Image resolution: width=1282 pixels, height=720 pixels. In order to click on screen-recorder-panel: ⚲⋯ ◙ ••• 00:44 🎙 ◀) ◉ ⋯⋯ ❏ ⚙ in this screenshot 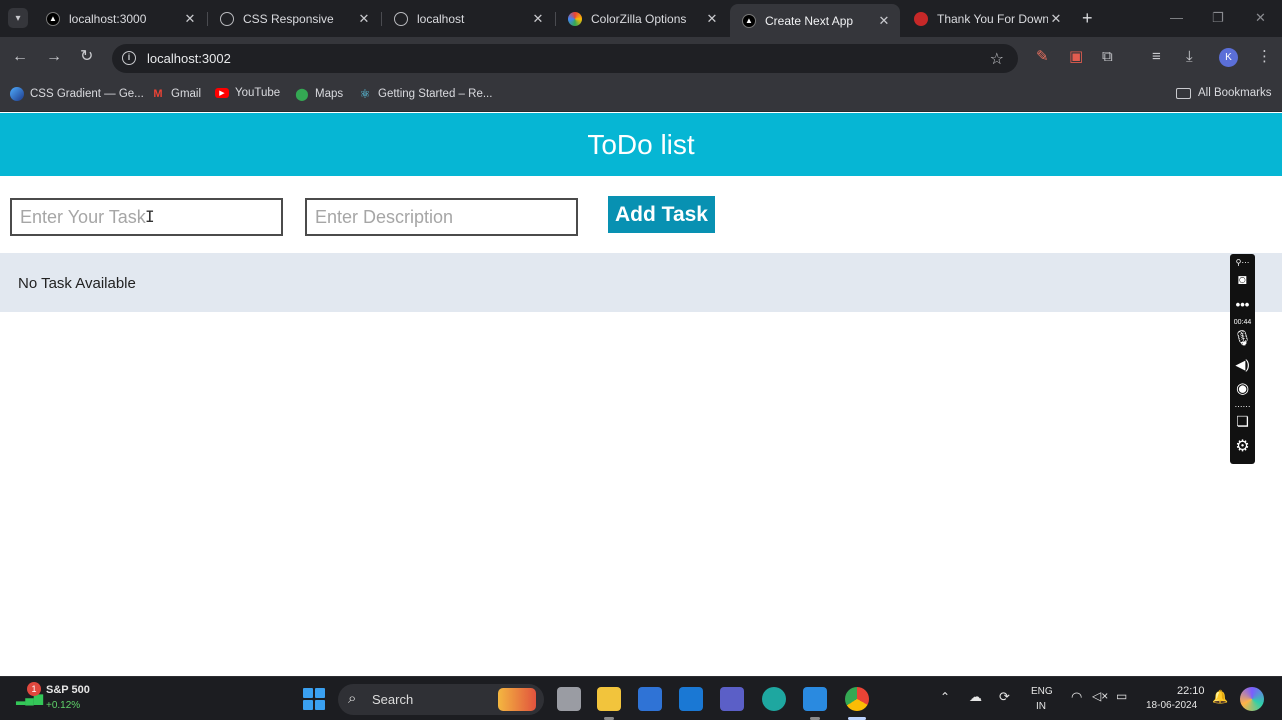, I will do `click(1242, 359)`.